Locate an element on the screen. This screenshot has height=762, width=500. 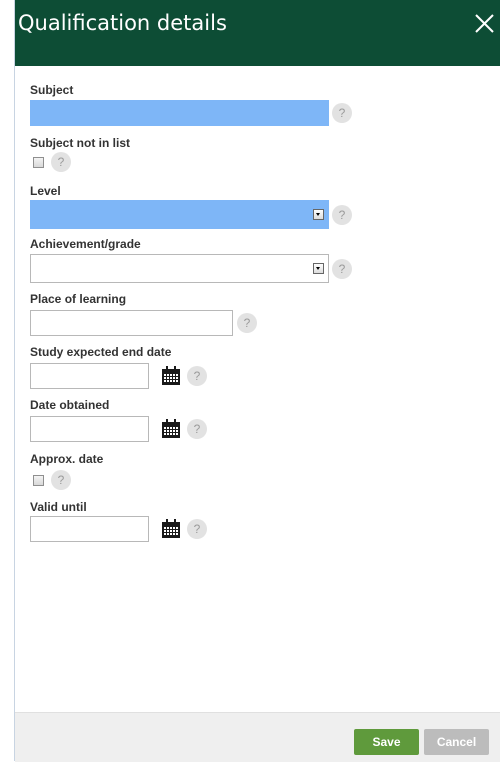
study-expected-end-date-calendar-button is located at coordinates (171, 376).